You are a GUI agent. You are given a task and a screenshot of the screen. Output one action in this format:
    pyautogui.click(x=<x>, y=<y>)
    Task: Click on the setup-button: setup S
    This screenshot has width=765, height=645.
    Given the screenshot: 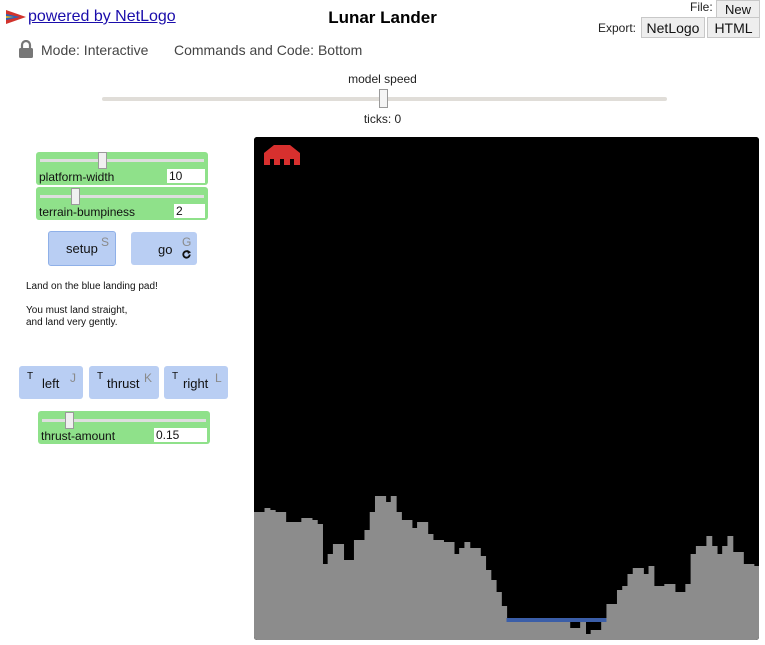 What is the action you would take?
    pyautogui.click(x=82, y=248)
    